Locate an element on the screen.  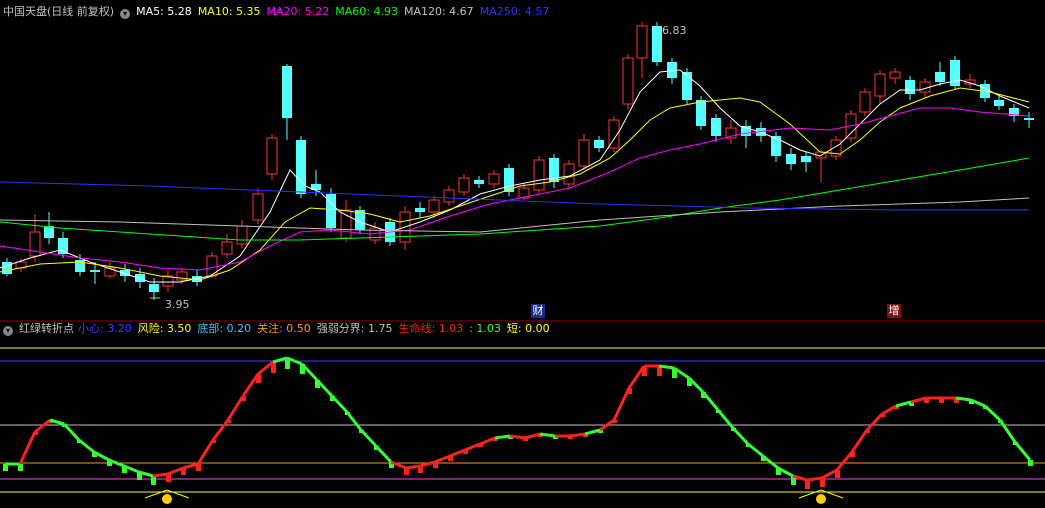
ma-legend-item-1: MA10: 5.35 is located at coordinates (229, 11).